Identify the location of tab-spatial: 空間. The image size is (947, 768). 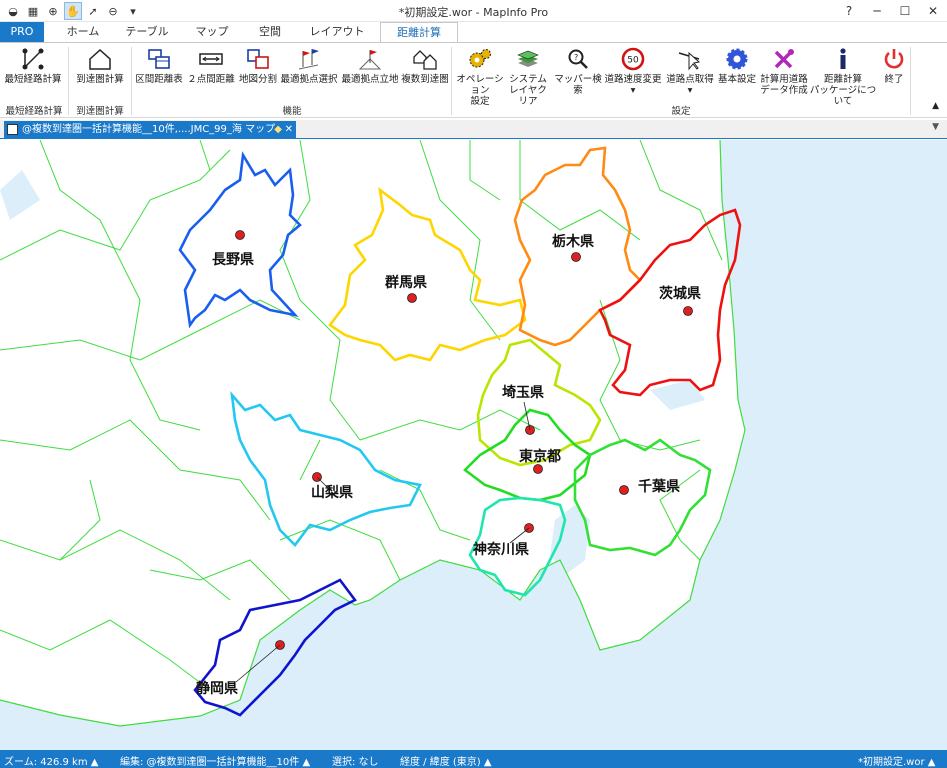
(270, 32).